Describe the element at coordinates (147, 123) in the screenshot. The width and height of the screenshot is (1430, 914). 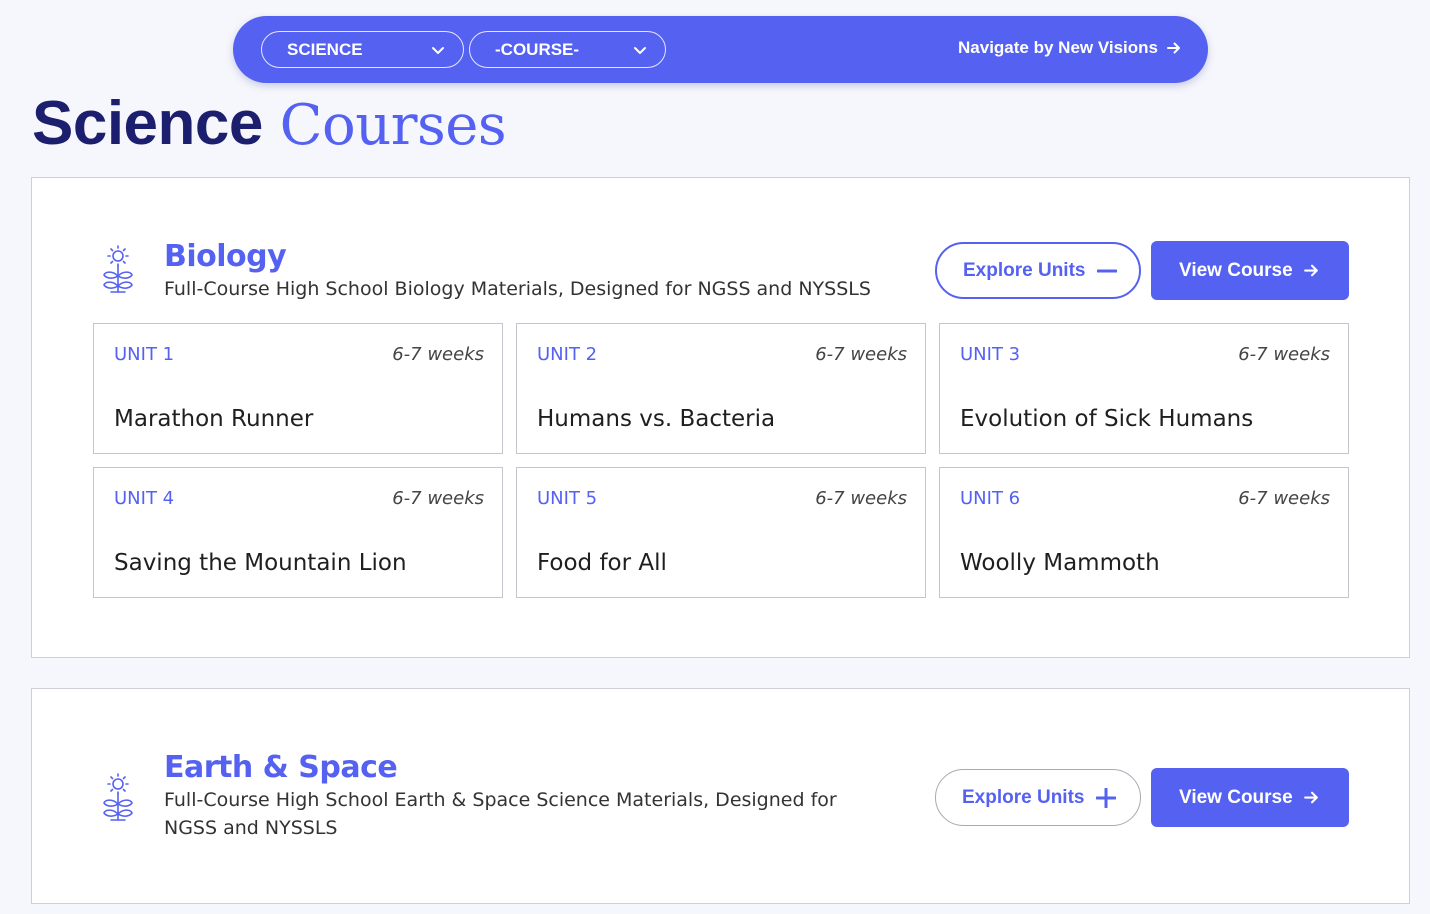
I see `page-title-subject: Science` at that location.